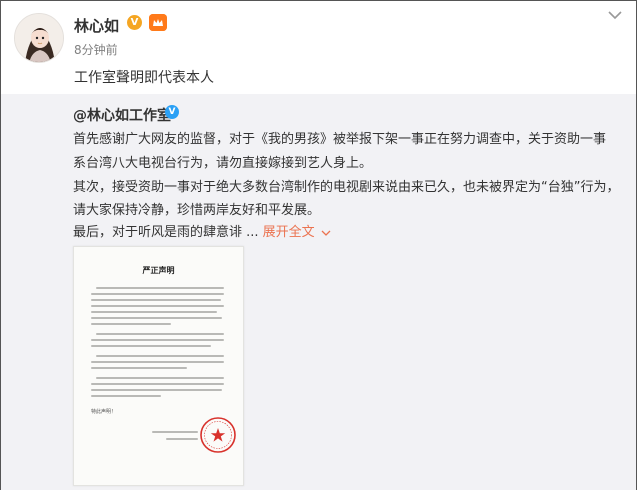  What do you see at coordinates (288, 232) in the screenshot?
I see `expand-label: 展开全文` at bounding box center [288, 232].